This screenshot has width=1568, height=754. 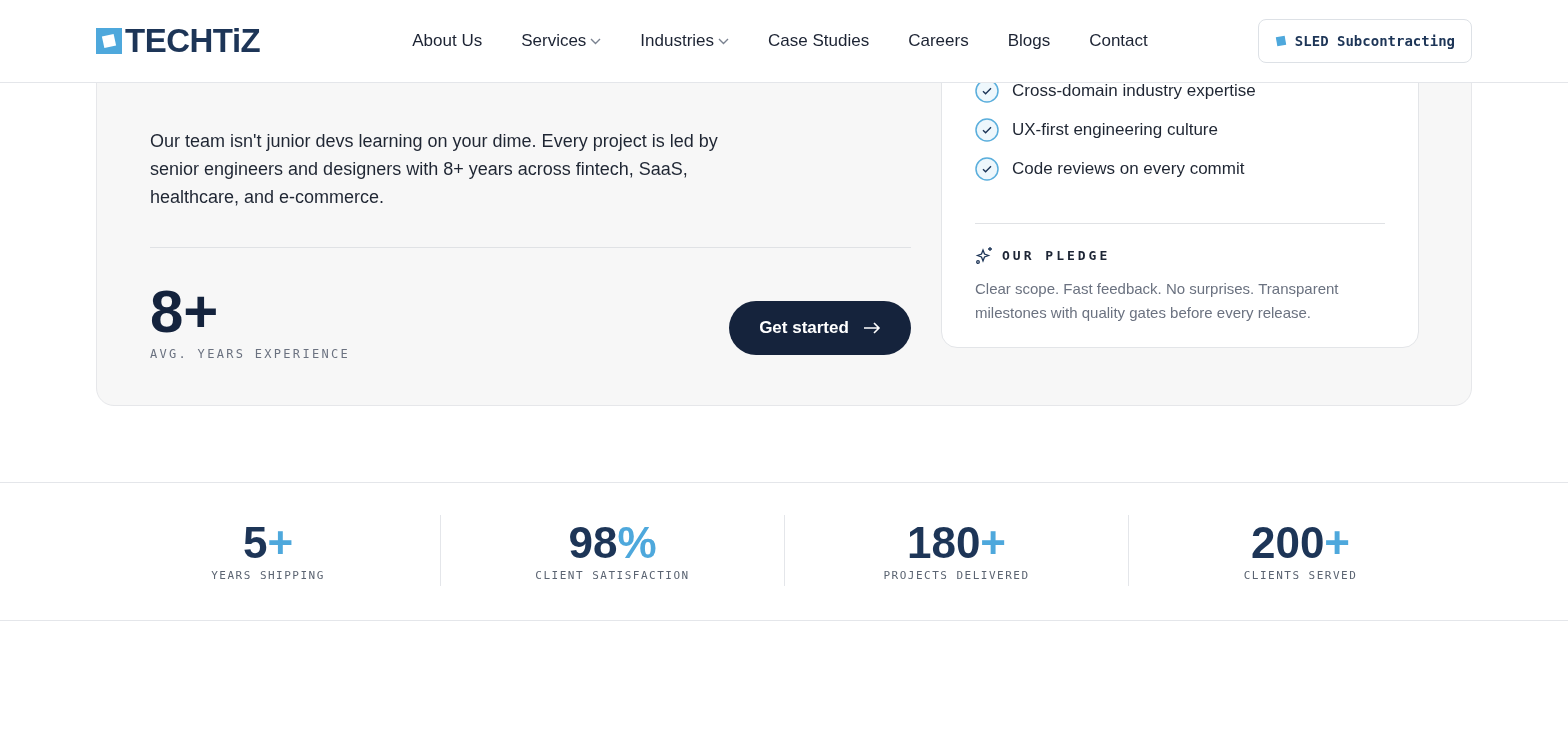 What do you see at coordinates (820, 327) in the screenshot?
I see `get-started-button: Get started` at bounding box center [820, 327].